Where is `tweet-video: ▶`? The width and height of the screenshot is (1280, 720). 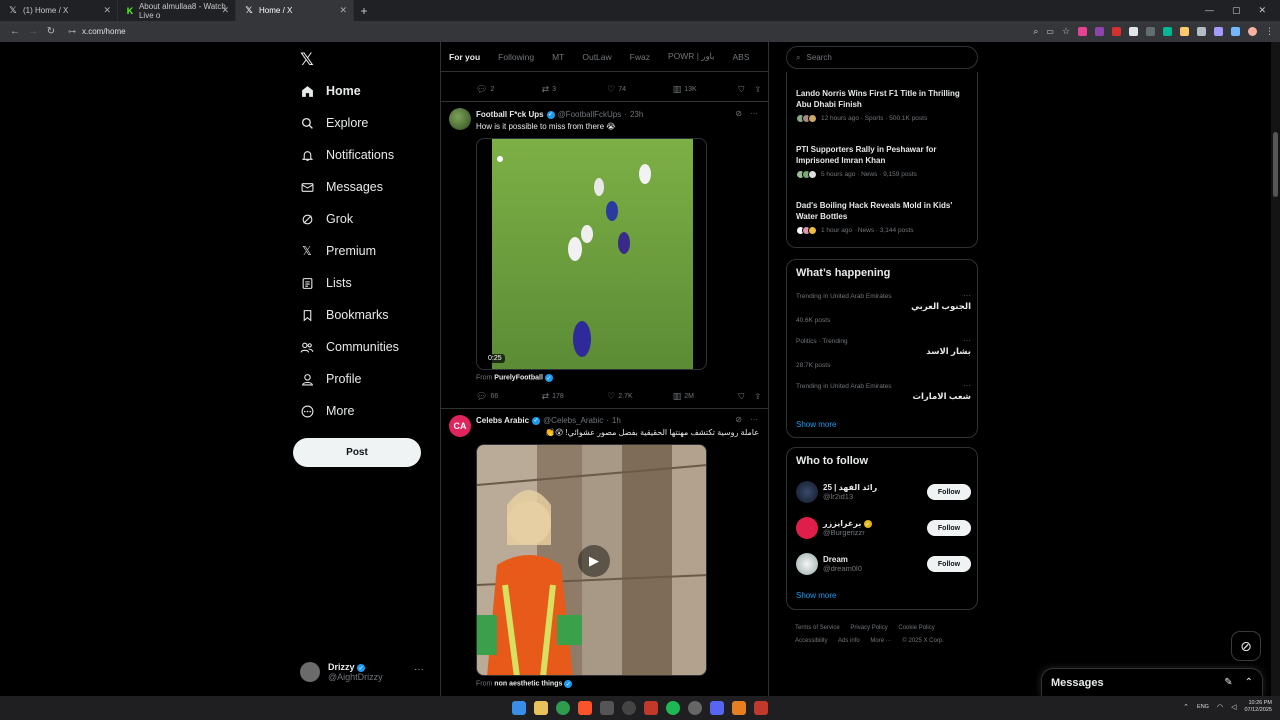
tweet-video: ▶ is located at coordinates (591, 560).